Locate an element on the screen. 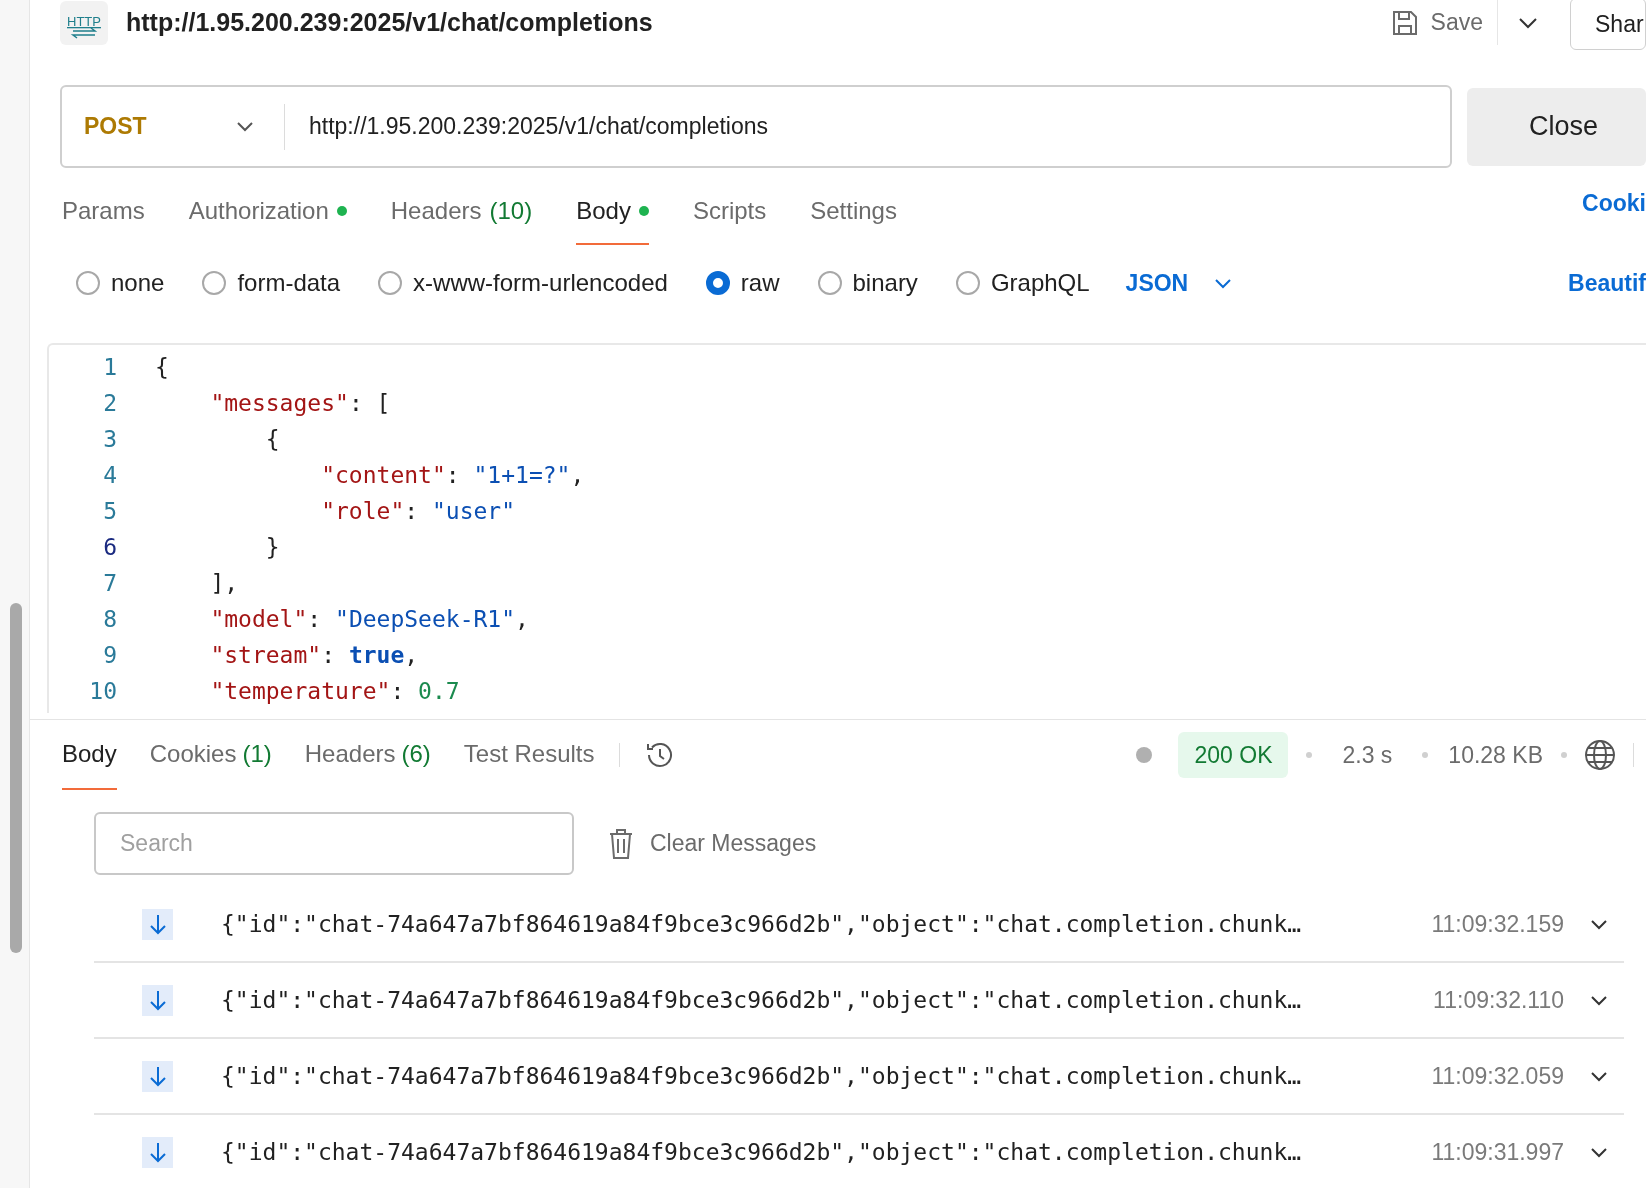 Image resolution: width=1646 pixels, height=1188 pixels. beautify-link: Beautif is located at coordinates (1607, 283).